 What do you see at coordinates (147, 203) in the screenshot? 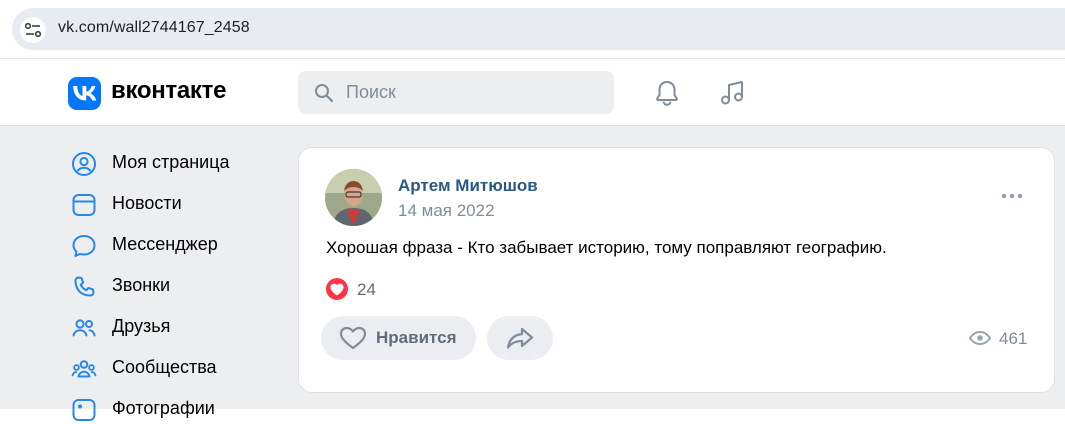
I see `sidebar-item-label: Новости` at bounding box center [147, 203].